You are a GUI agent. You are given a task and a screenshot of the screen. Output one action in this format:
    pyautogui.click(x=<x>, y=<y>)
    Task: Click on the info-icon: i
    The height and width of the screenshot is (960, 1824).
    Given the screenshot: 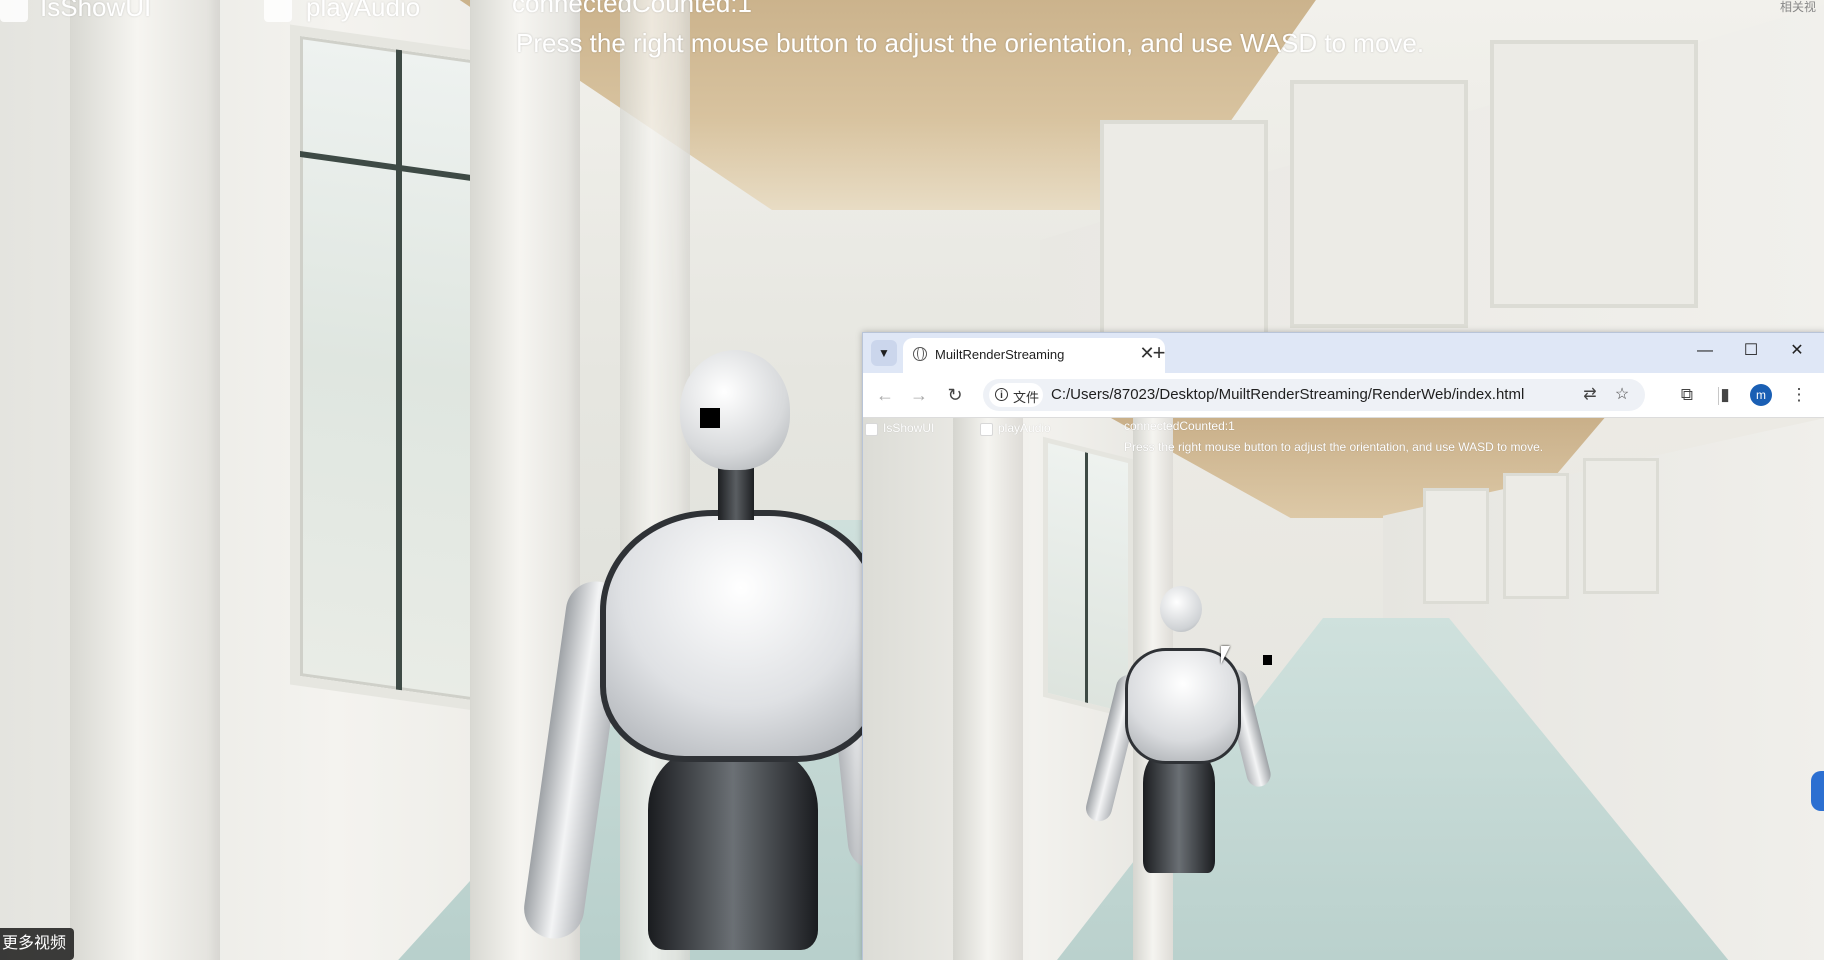 What is the action you would take?
    pyautogui.click(x=1001, y=394)
    